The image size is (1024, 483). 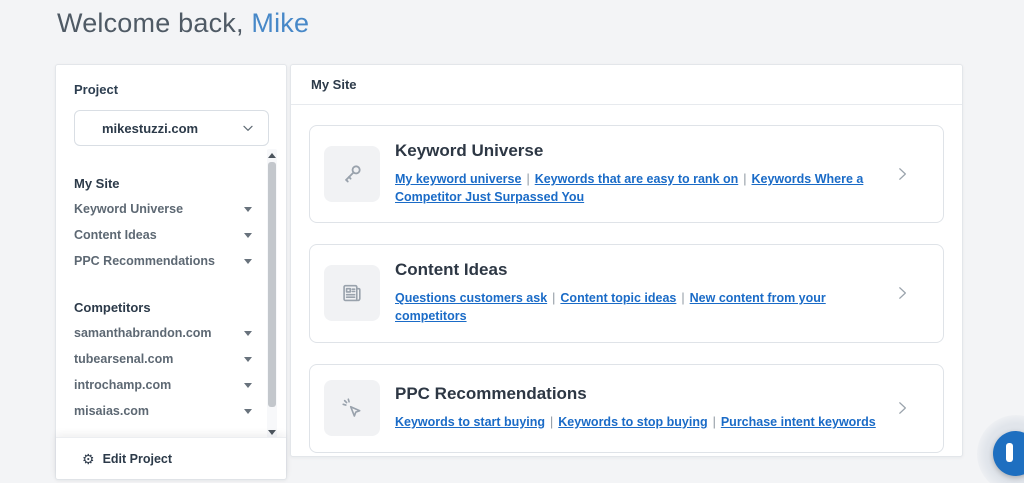 I want to click on sidebar-item-label: Keyword Universe, so click(x=129, y=209).